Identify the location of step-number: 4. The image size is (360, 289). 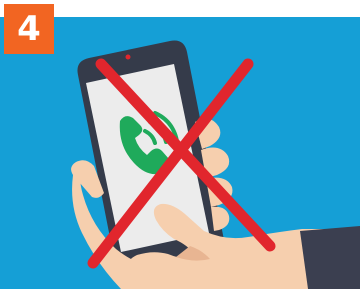
(29, 29).